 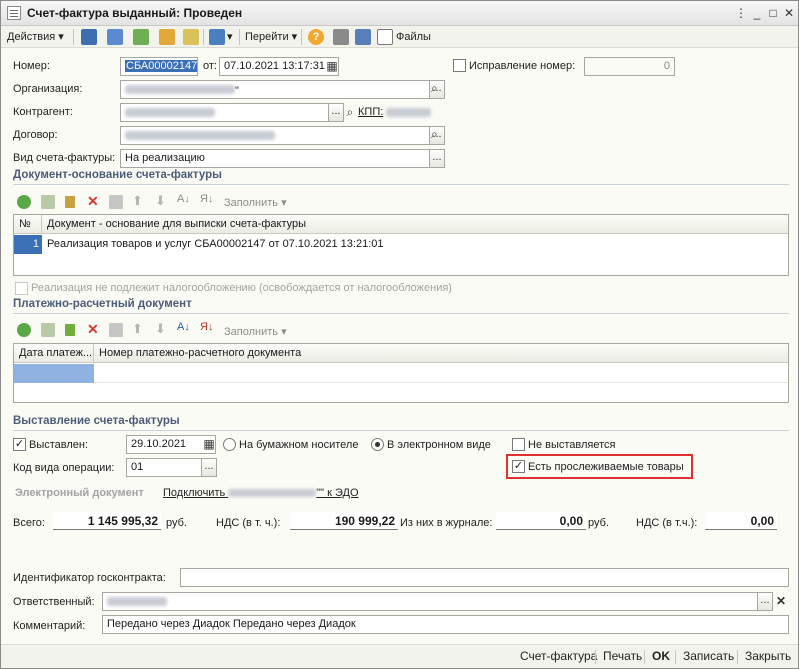 What do you see at coordinates (135, 13) in the screenshot?
I see `window-title: Счет-фактура выданный: Проведен` at bounding box center [135, 13].